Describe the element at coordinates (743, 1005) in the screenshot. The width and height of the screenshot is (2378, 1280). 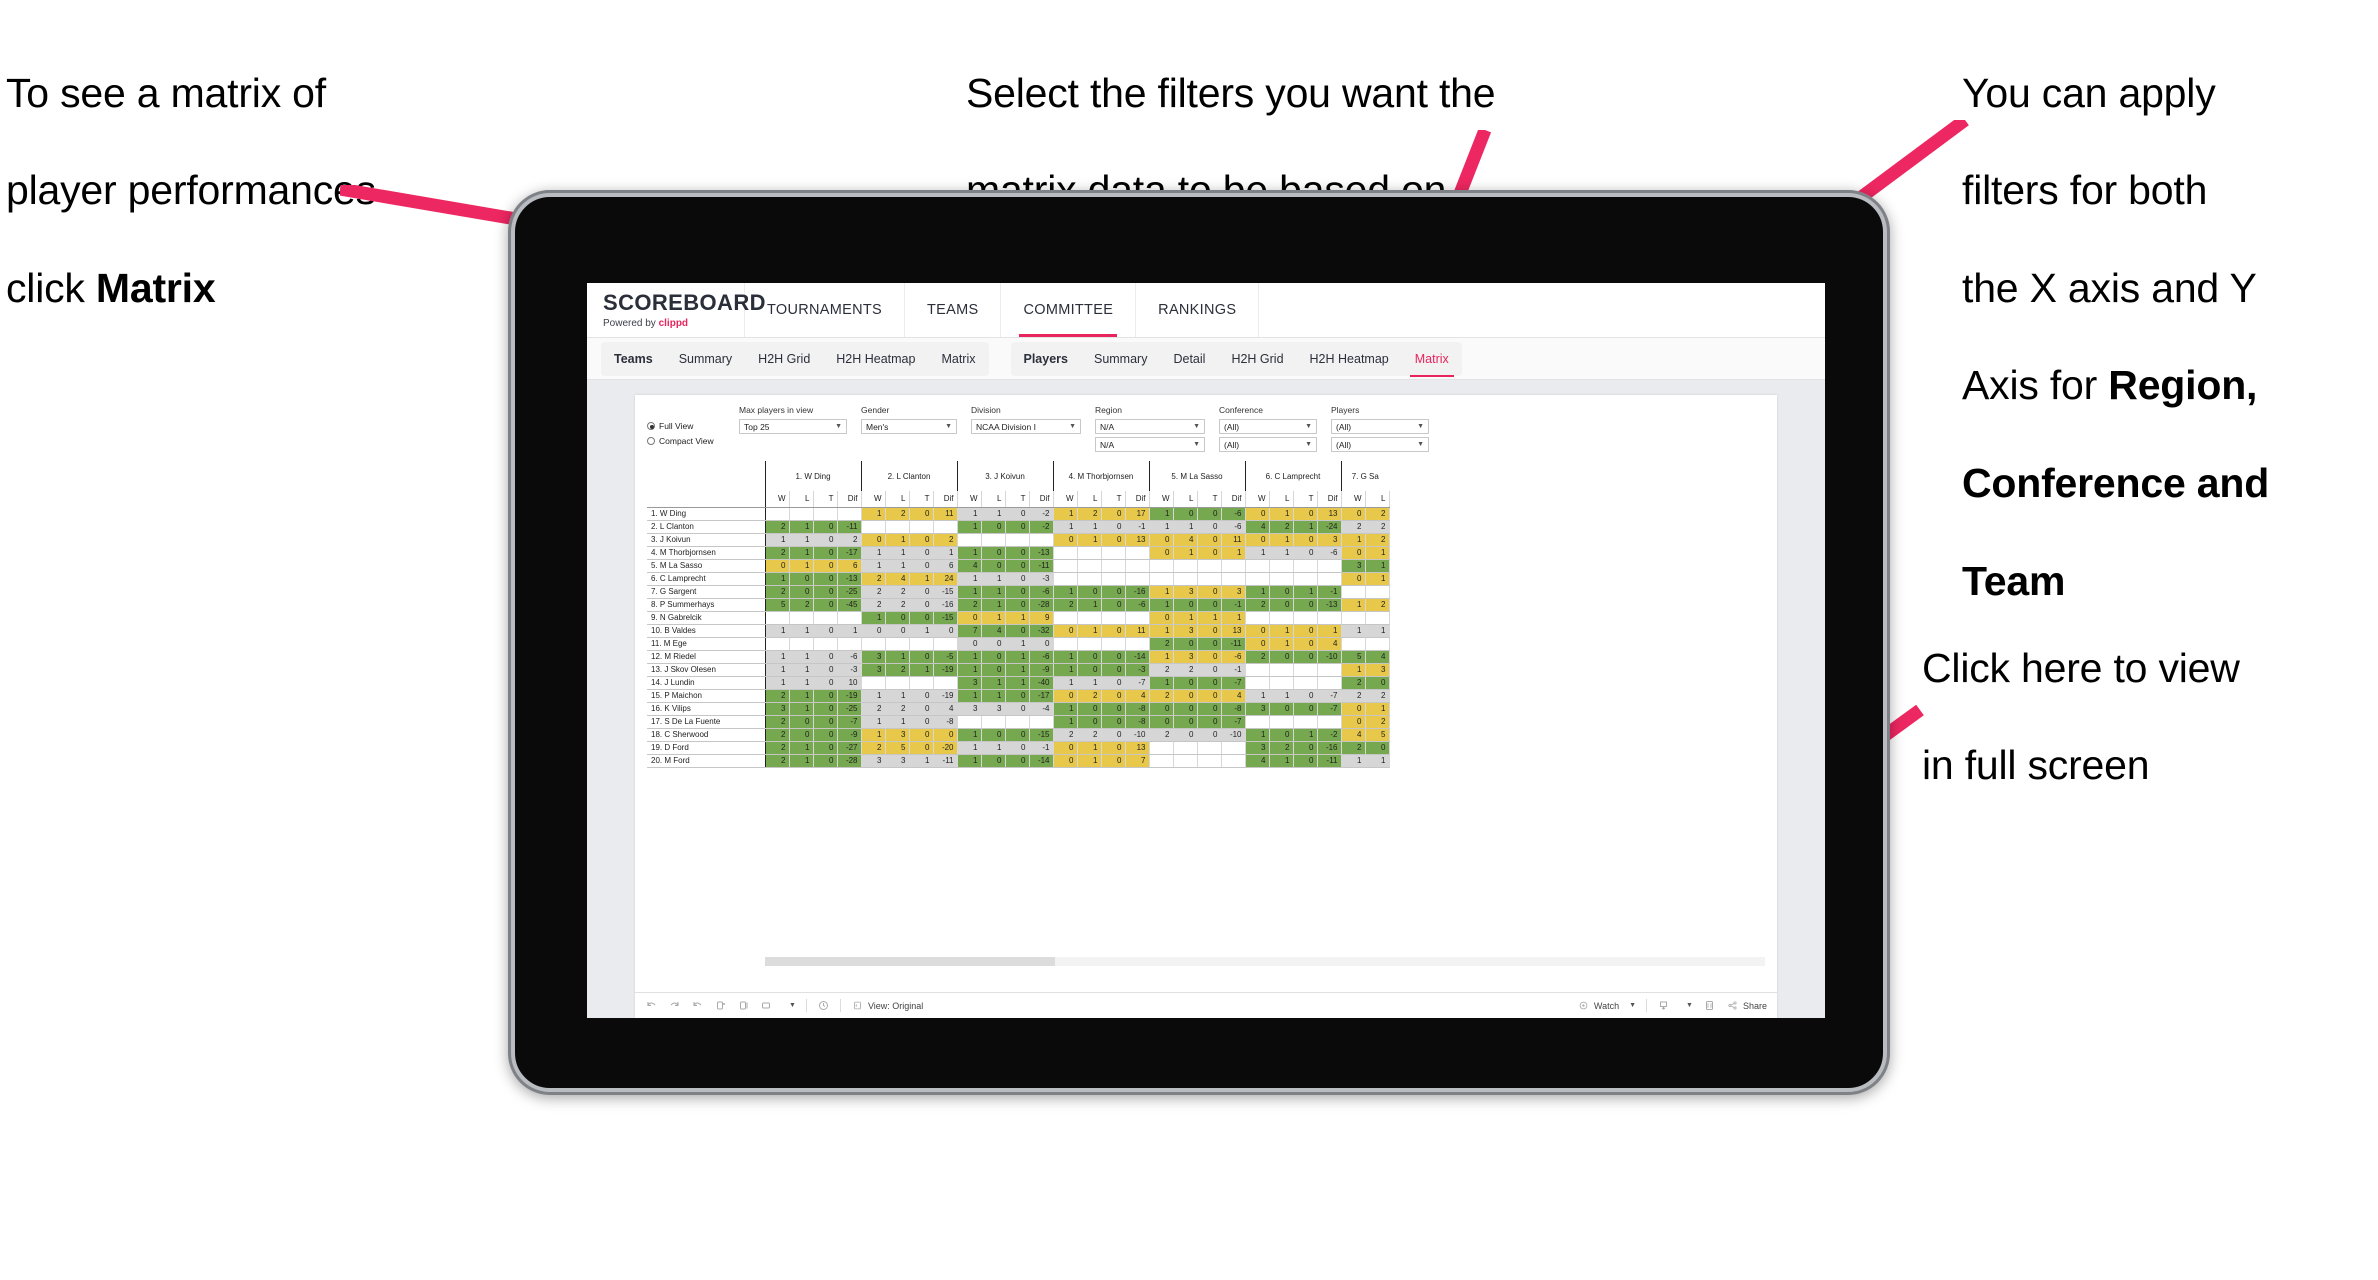
I see `pause-icon` at that location.